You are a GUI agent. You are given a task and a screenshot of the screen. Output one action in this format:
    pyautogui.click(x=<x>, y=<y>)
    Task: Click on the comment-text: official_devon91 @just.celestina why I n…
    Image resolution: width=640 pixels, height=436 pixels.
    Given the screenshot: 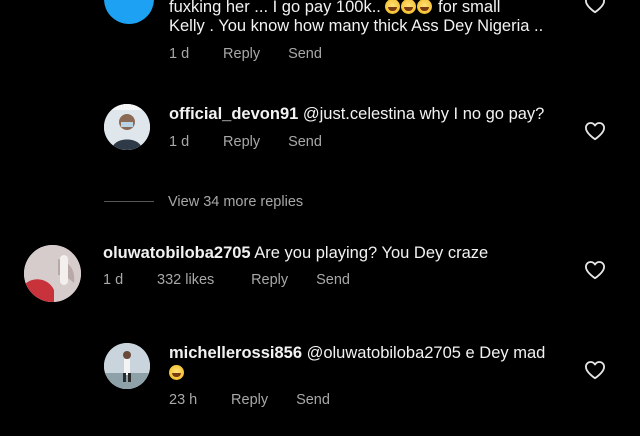 What is the action you would take?
    pyautogui.click(x=357, y=114)
    